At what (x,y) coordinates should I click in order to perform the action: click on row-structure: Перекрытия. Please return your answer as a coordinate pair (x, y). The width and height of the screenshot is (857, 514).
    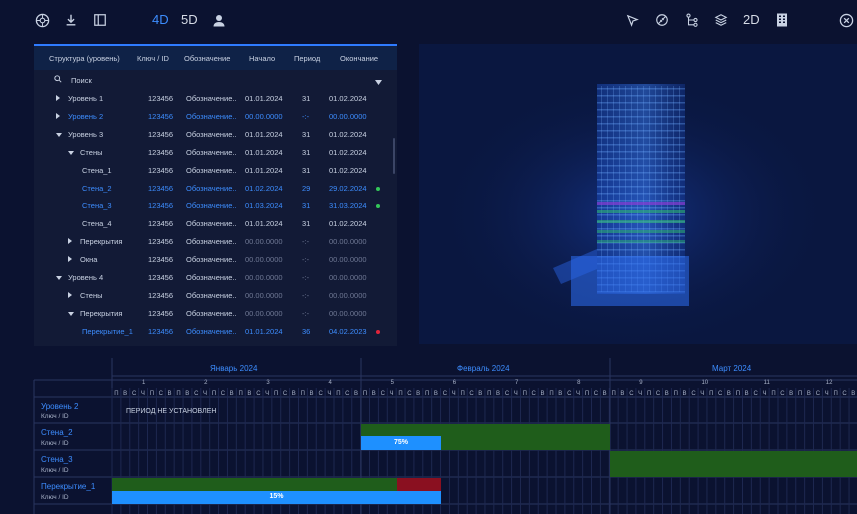
    Looking at the image, I should click on (101, 313).